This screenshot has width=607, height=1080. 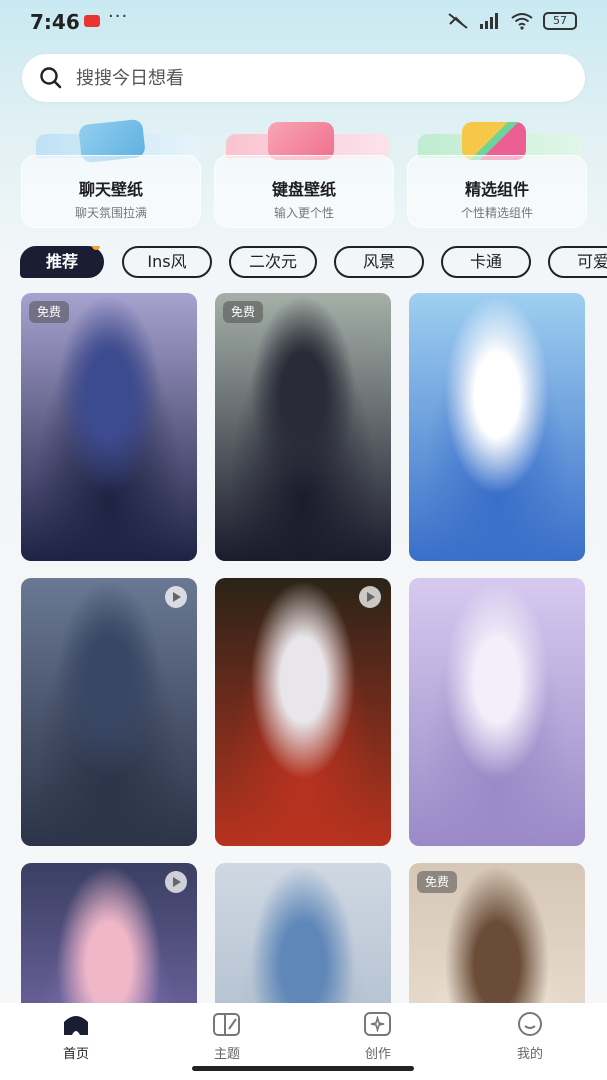 I want to click on widget-card-subtitle: 个性精选组件, so click(x=496, y=213).